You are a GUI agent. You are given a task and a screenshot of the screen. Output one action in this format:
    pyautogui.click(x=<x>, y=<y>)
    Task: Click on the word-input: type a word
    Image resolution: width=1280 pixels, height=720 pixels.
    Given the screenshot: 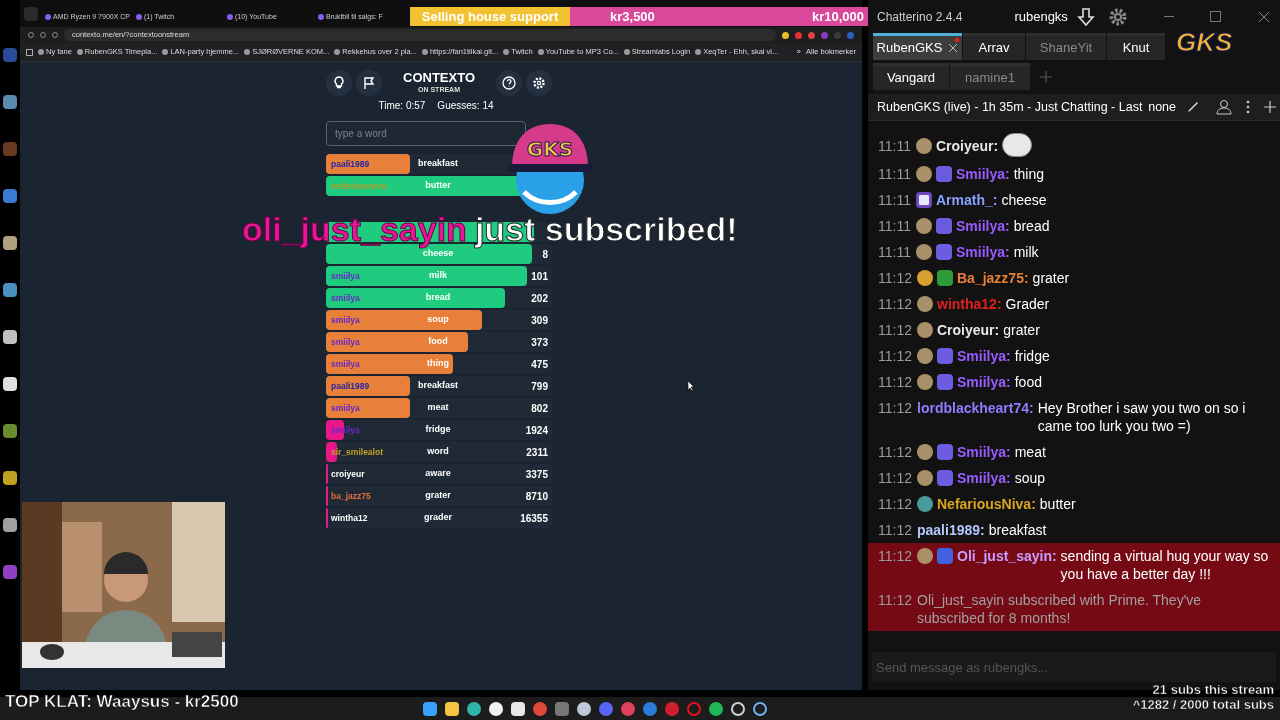 What is the action you would take?
    pyautogui.click(x=426, y=133)
    